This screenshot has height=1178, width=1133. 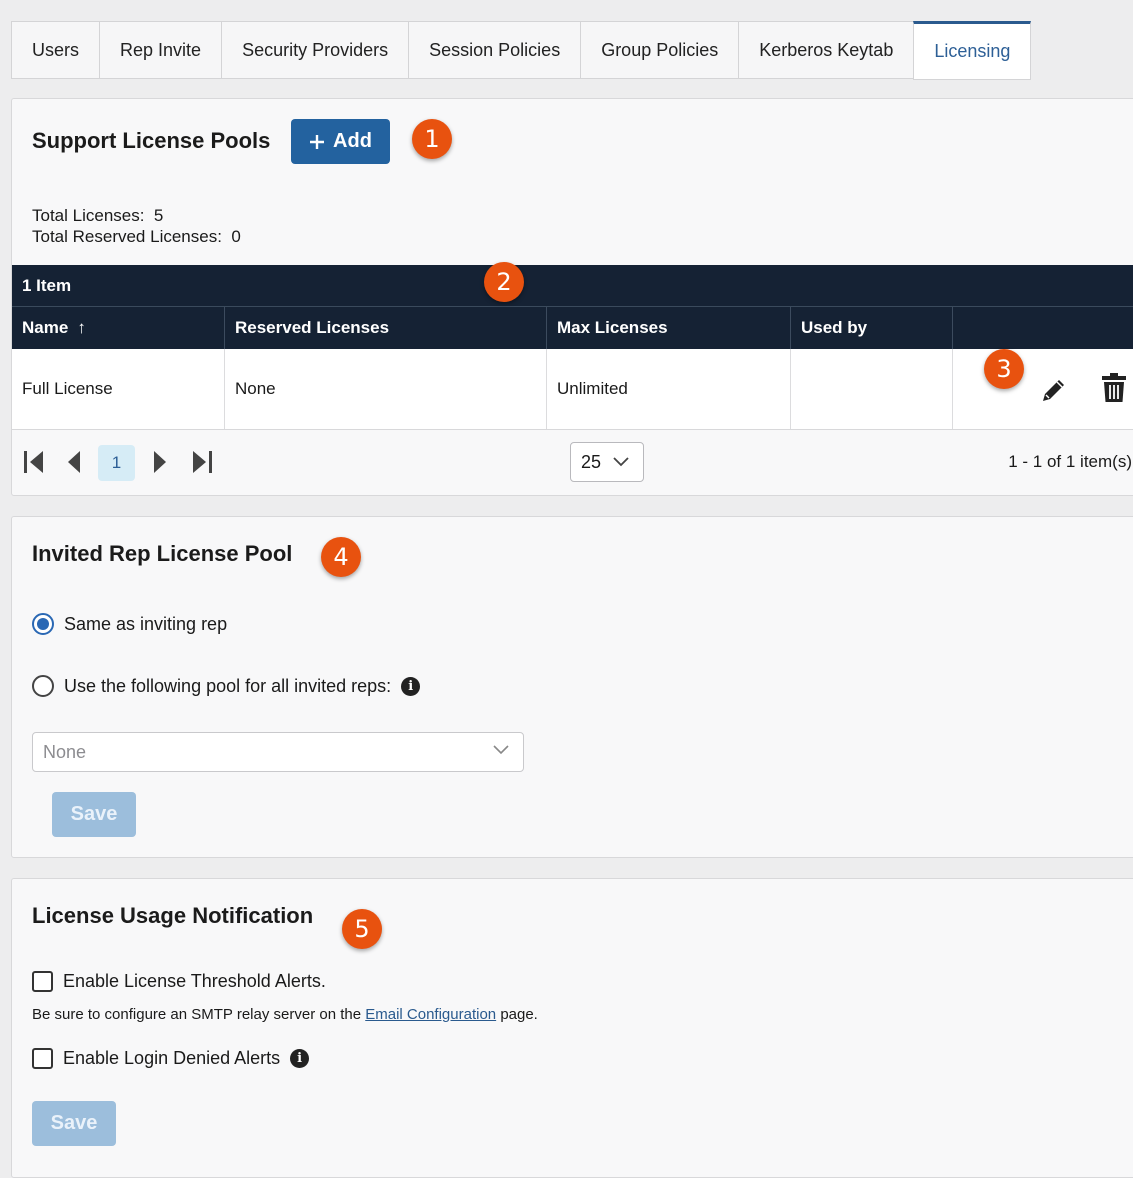 I want to click on threshold-alerts-checkbox, so click(x=42, y=981).